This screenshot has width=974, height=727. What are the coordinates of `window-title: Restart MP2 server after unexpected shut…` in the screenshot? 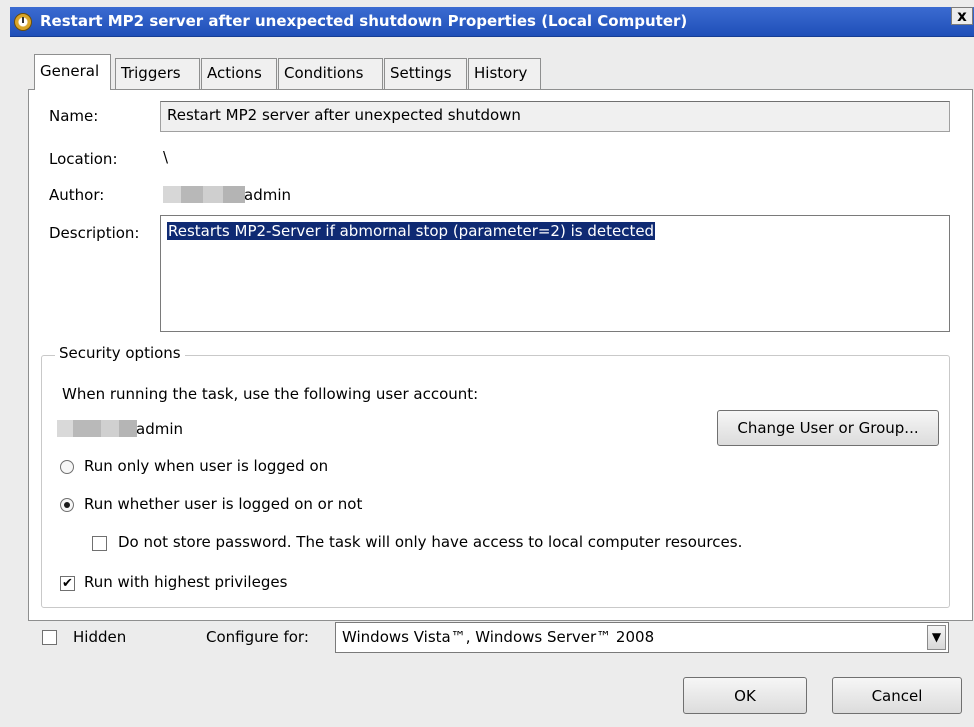 It's located at (364, 21).